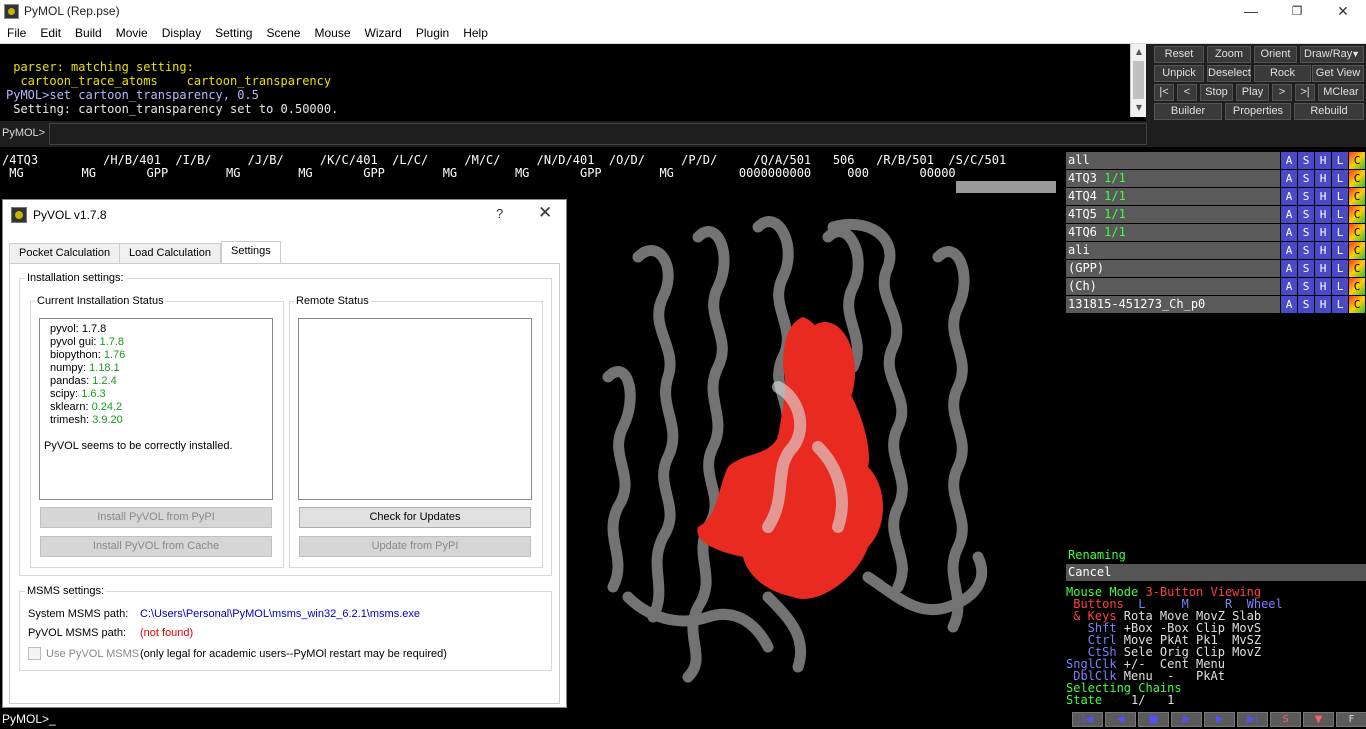 The image size is (1366, 729). I want to click on menu-help: Help, so click(475, 33).